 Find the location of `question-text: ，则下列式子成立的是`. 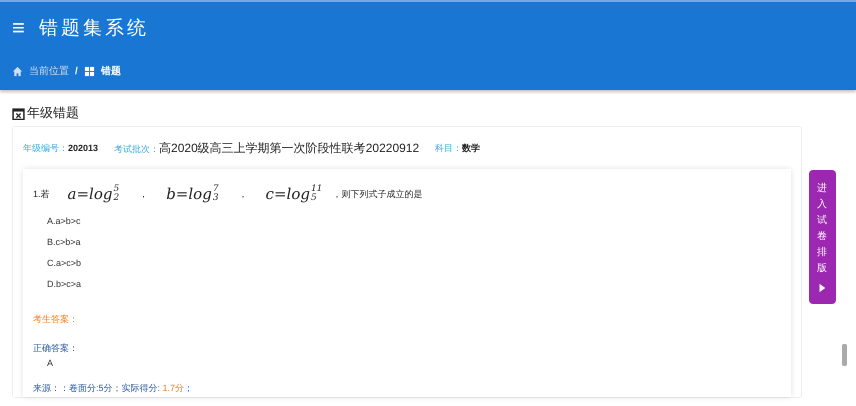

question-text: ，则下列式子成立的是 is located at coordinates (377, 194).